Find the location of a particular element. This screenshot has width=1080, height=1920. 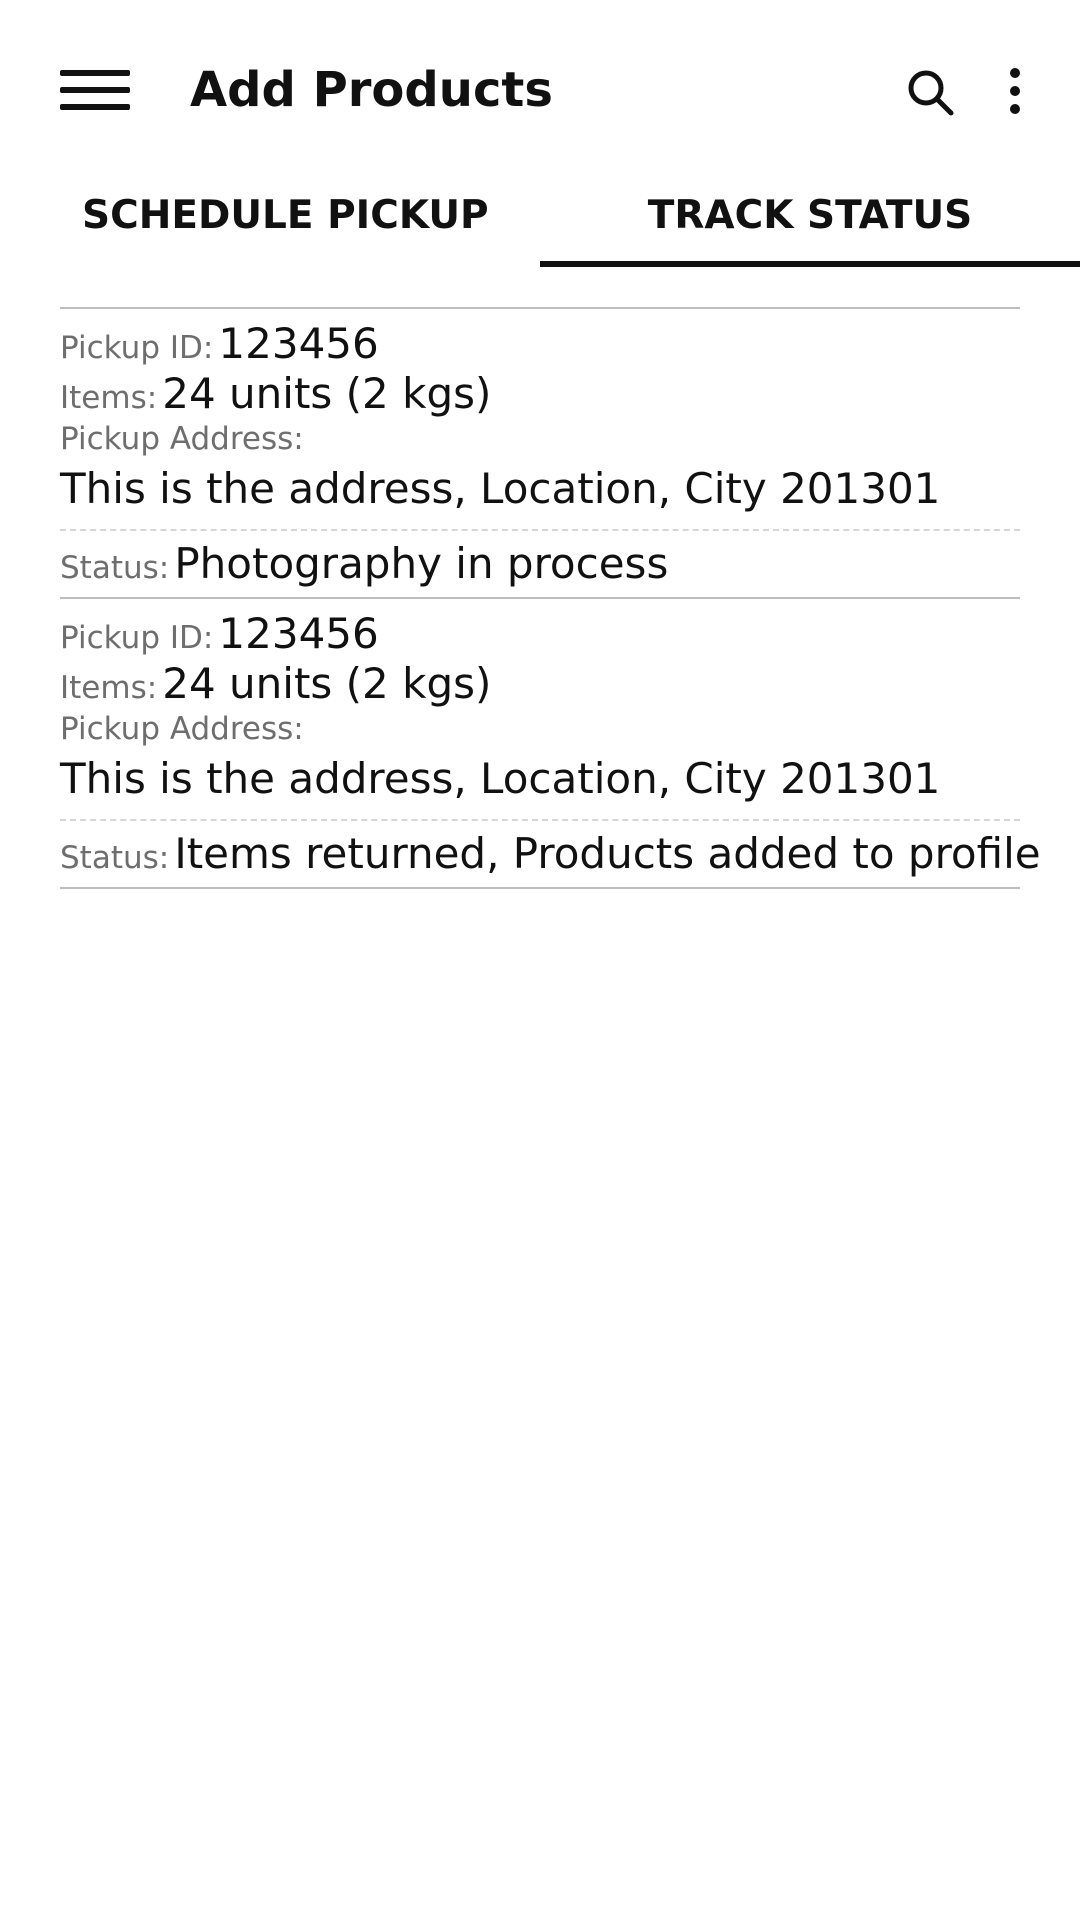

app-bar: Add Products is located at coordinates (540, 90).